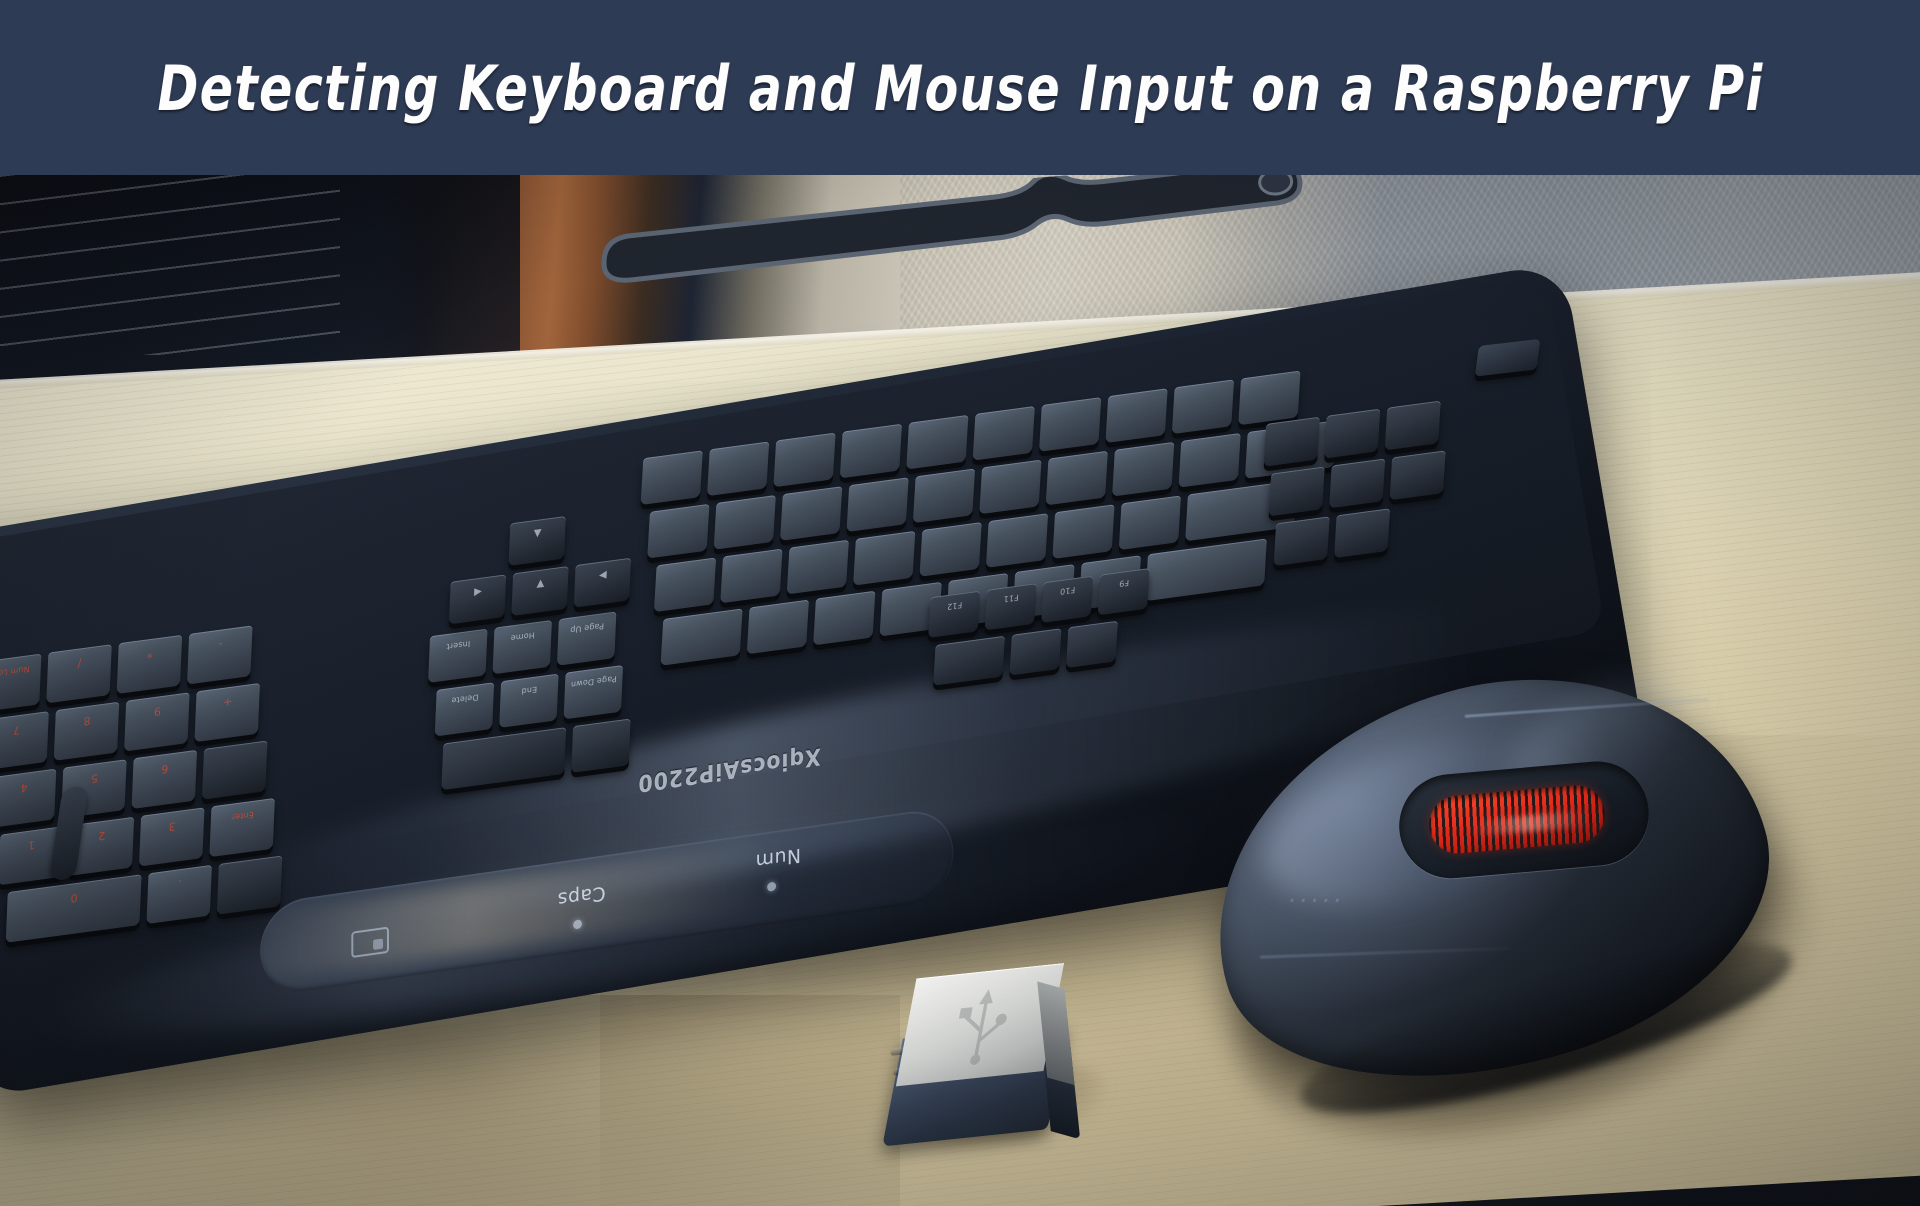 Image resolution: width=1920 pixels, height=1206 pixels. I want to click on key-num-9: 9, so click(157, 722).